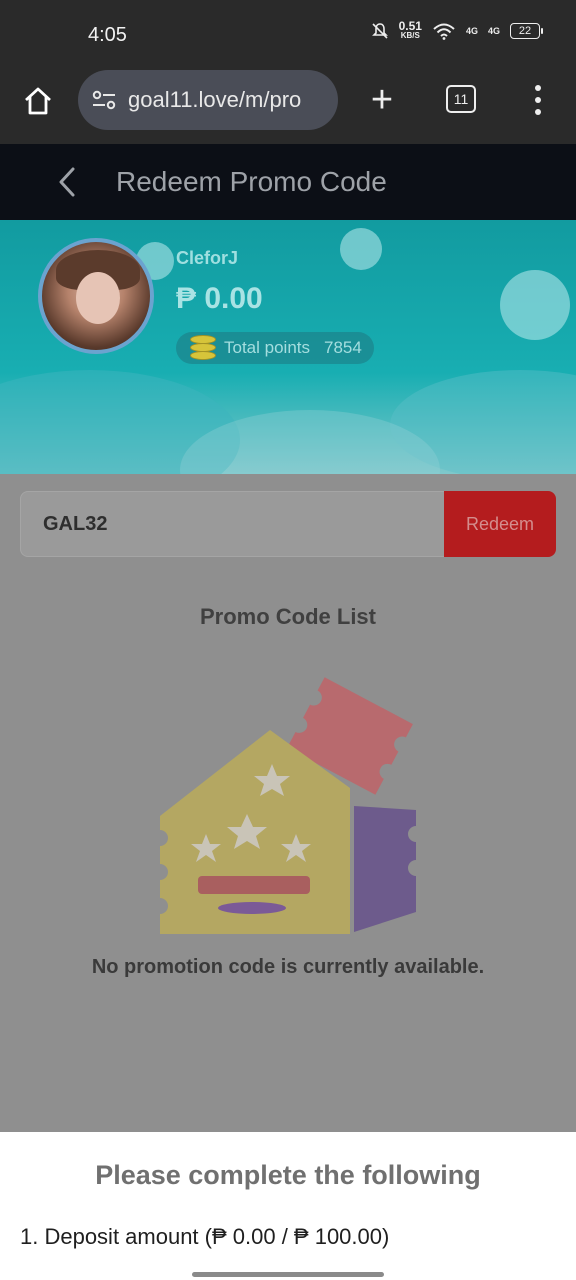 Image resolution: width=576 pixels, height=1280 pixels. I want to click on net-speed-indicator: 0.51 KB/S, so click(410, 29).